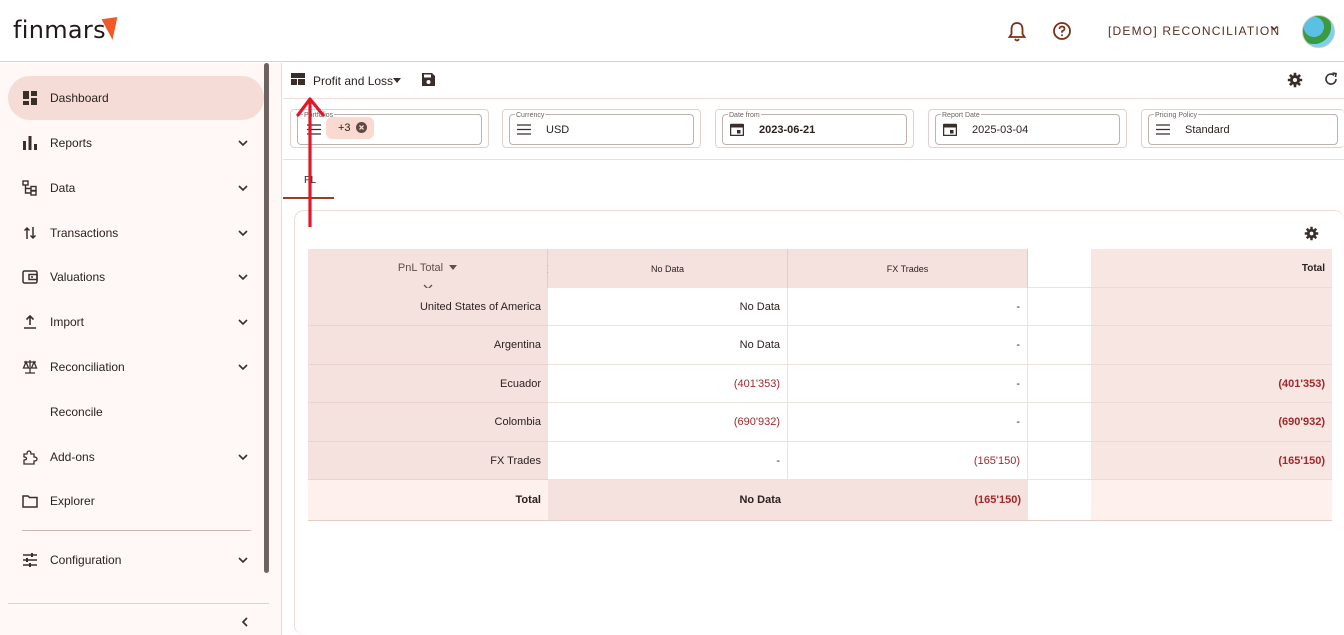  What do you see at coordinates (558, 130) in the screenshot?
I see `currency-value: USD` at bounding box center [558, 130].